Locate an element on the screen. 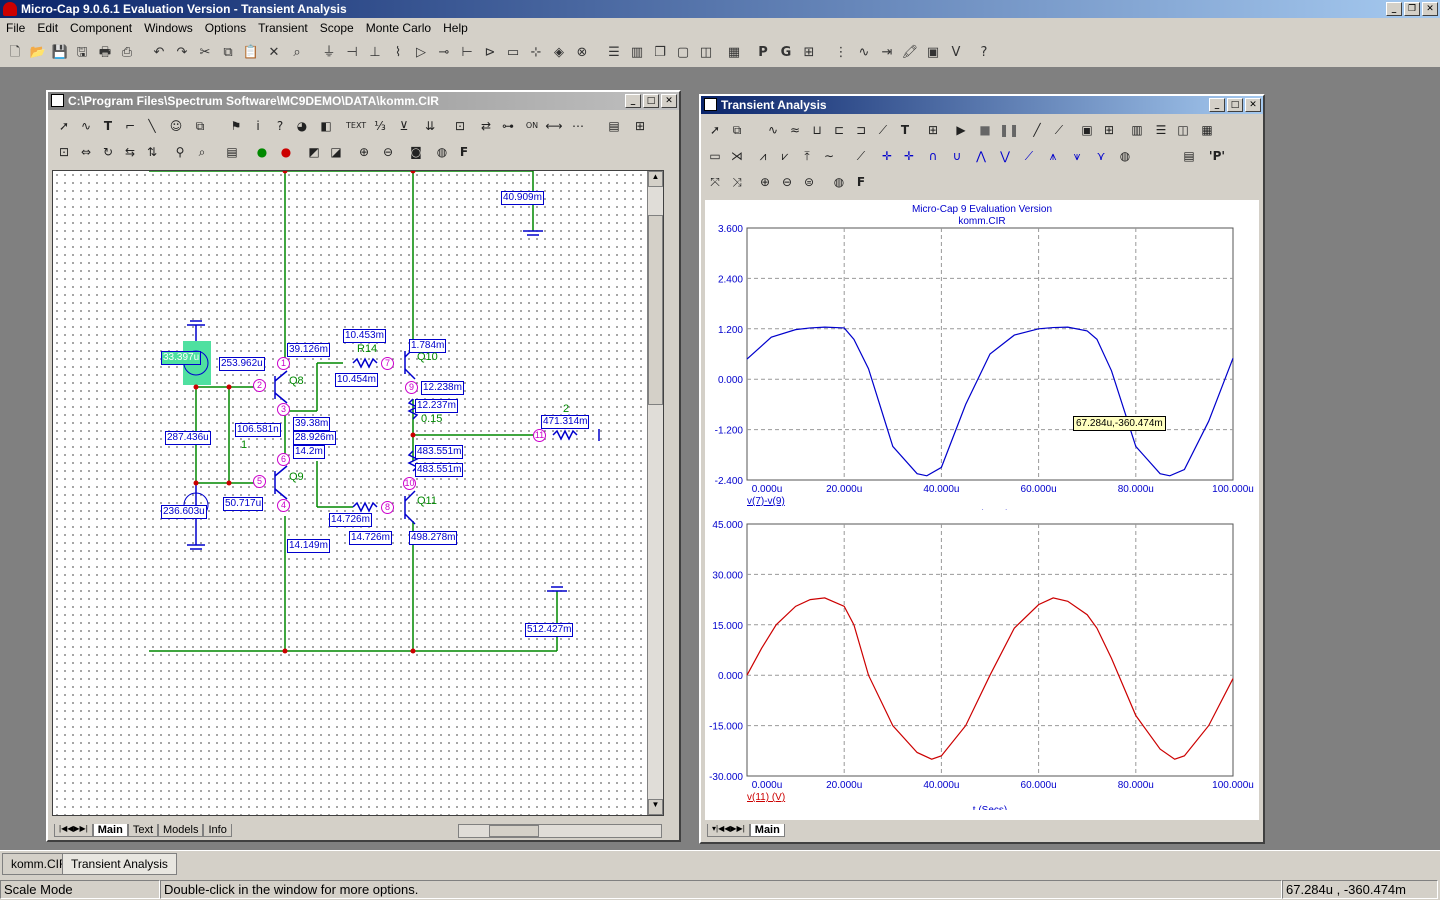 This screenshot has height=900, width=1440. display-icon: ▣ is located at coordinates (933, 53).